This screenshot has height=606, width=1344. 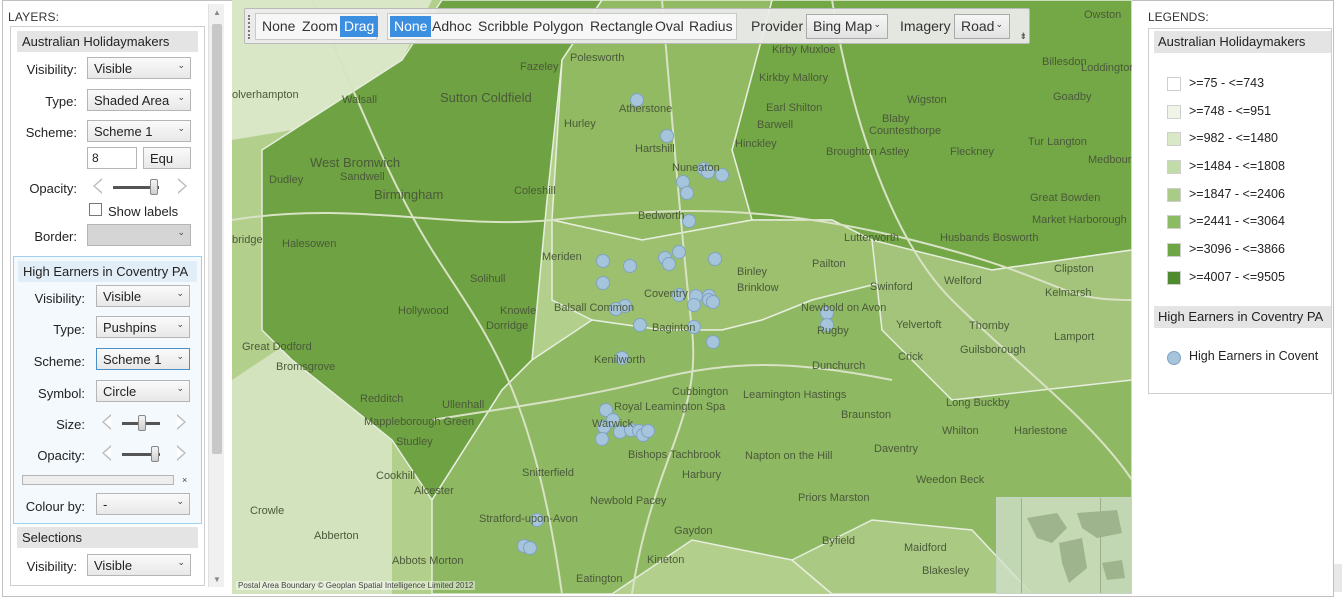 What do you see at coordinates (362, 177) in the screenshot?
I see `place-label: Sandwell` at bounding box center [362, 177].